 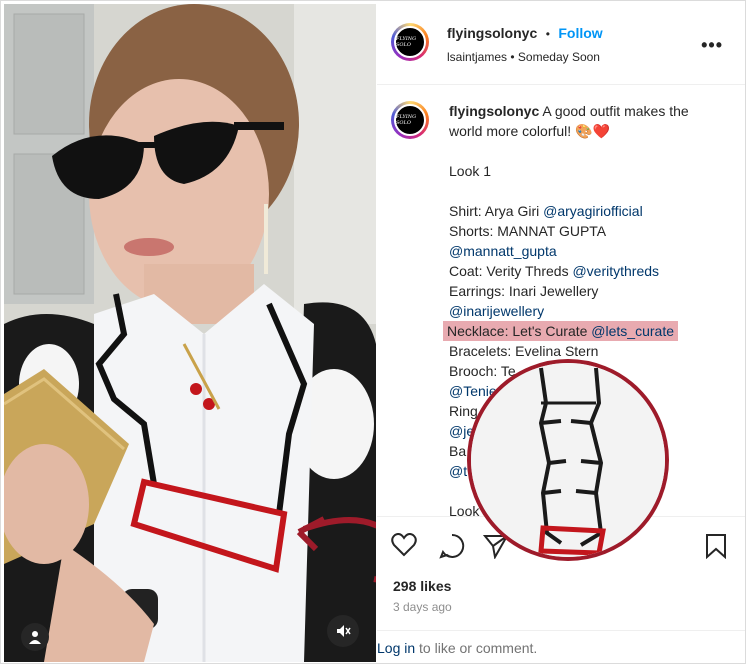 I want to click on likes-count: 298 likes, so click(x=422, y=586).